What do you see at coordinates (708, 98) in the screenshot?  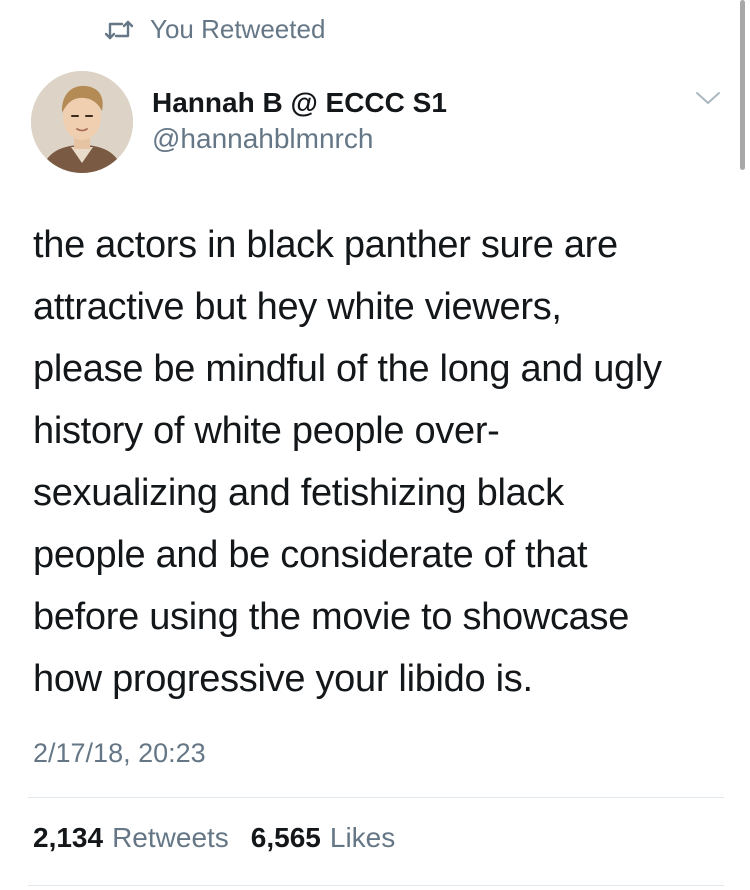 I see `chevron-down-icon` at bounding box center [708, 98].